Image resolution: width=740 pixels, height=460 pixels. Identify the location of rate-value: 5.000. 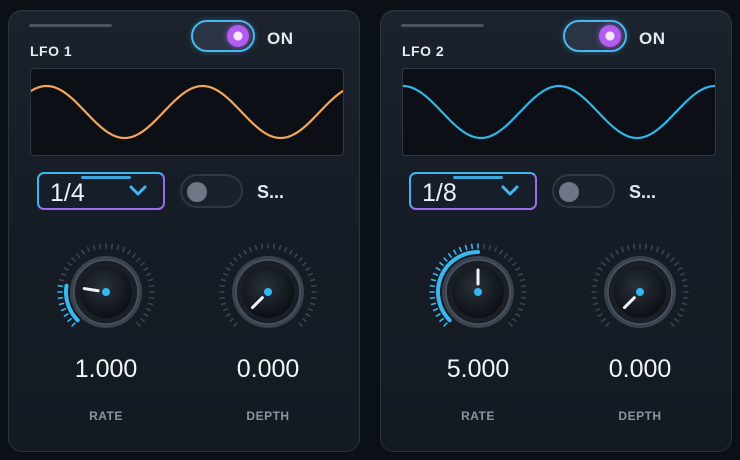
(478, 369).